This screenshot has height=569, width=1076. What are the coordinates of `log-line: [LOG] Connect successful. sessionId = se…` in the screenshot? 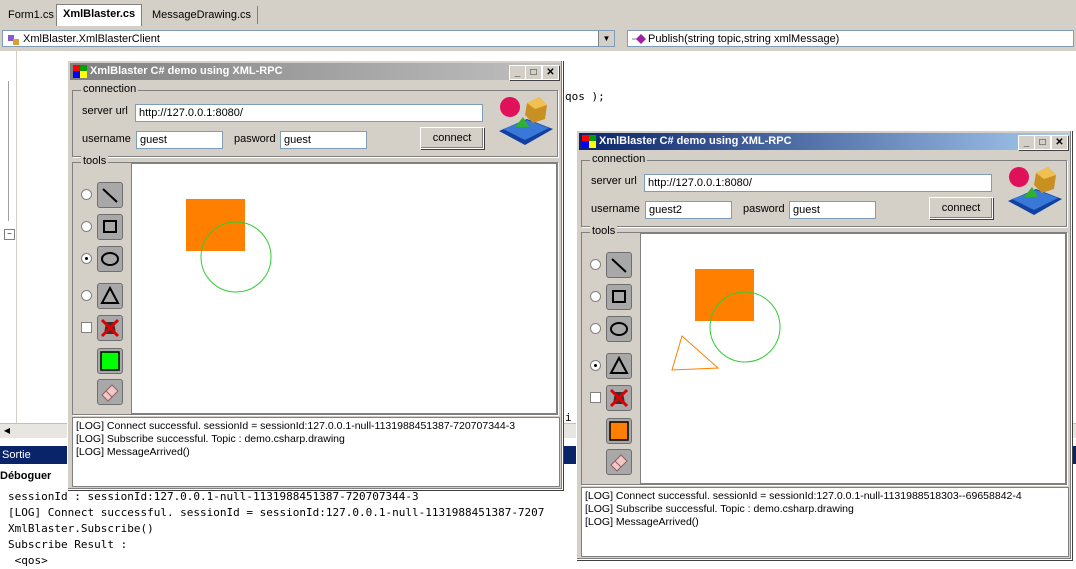 It's located at (803, 496).